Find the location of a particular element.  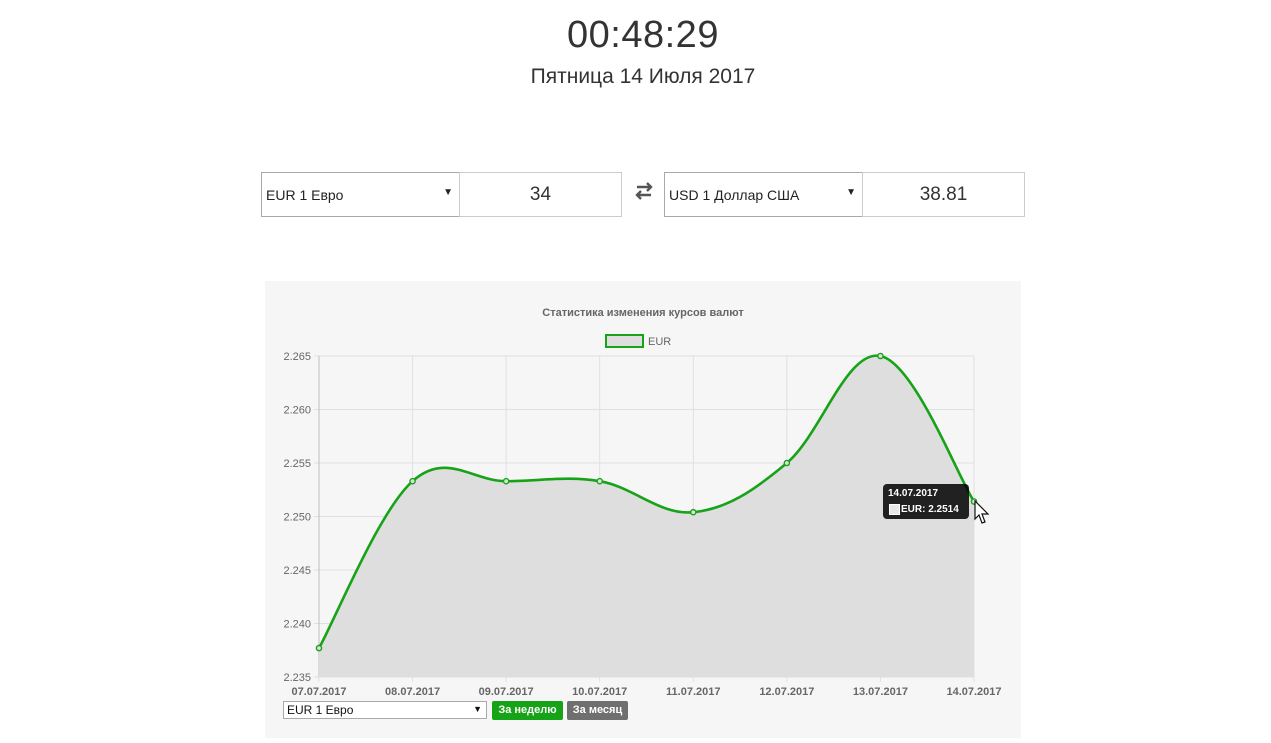

chart-title: Статистика изменения курсов валют is located at coordinates (643, 313).